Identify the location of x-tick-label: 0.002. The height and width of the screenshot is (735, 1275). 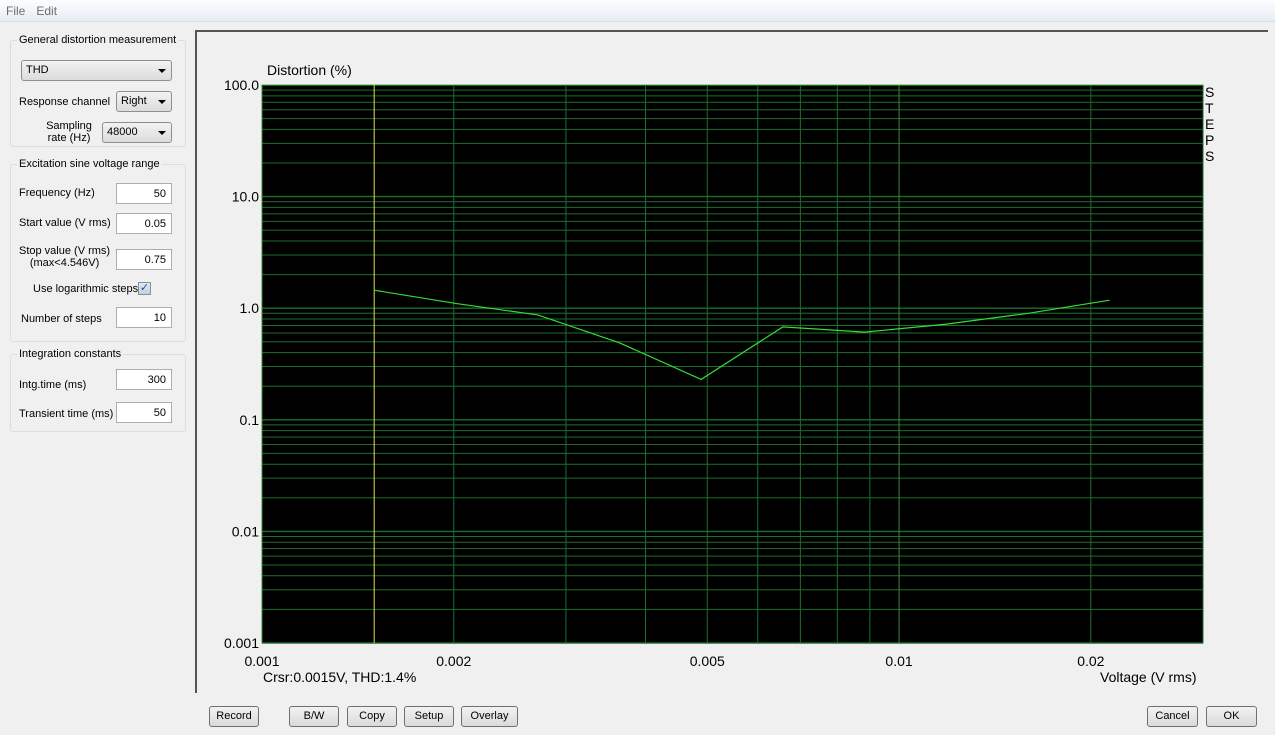
(453, 661).